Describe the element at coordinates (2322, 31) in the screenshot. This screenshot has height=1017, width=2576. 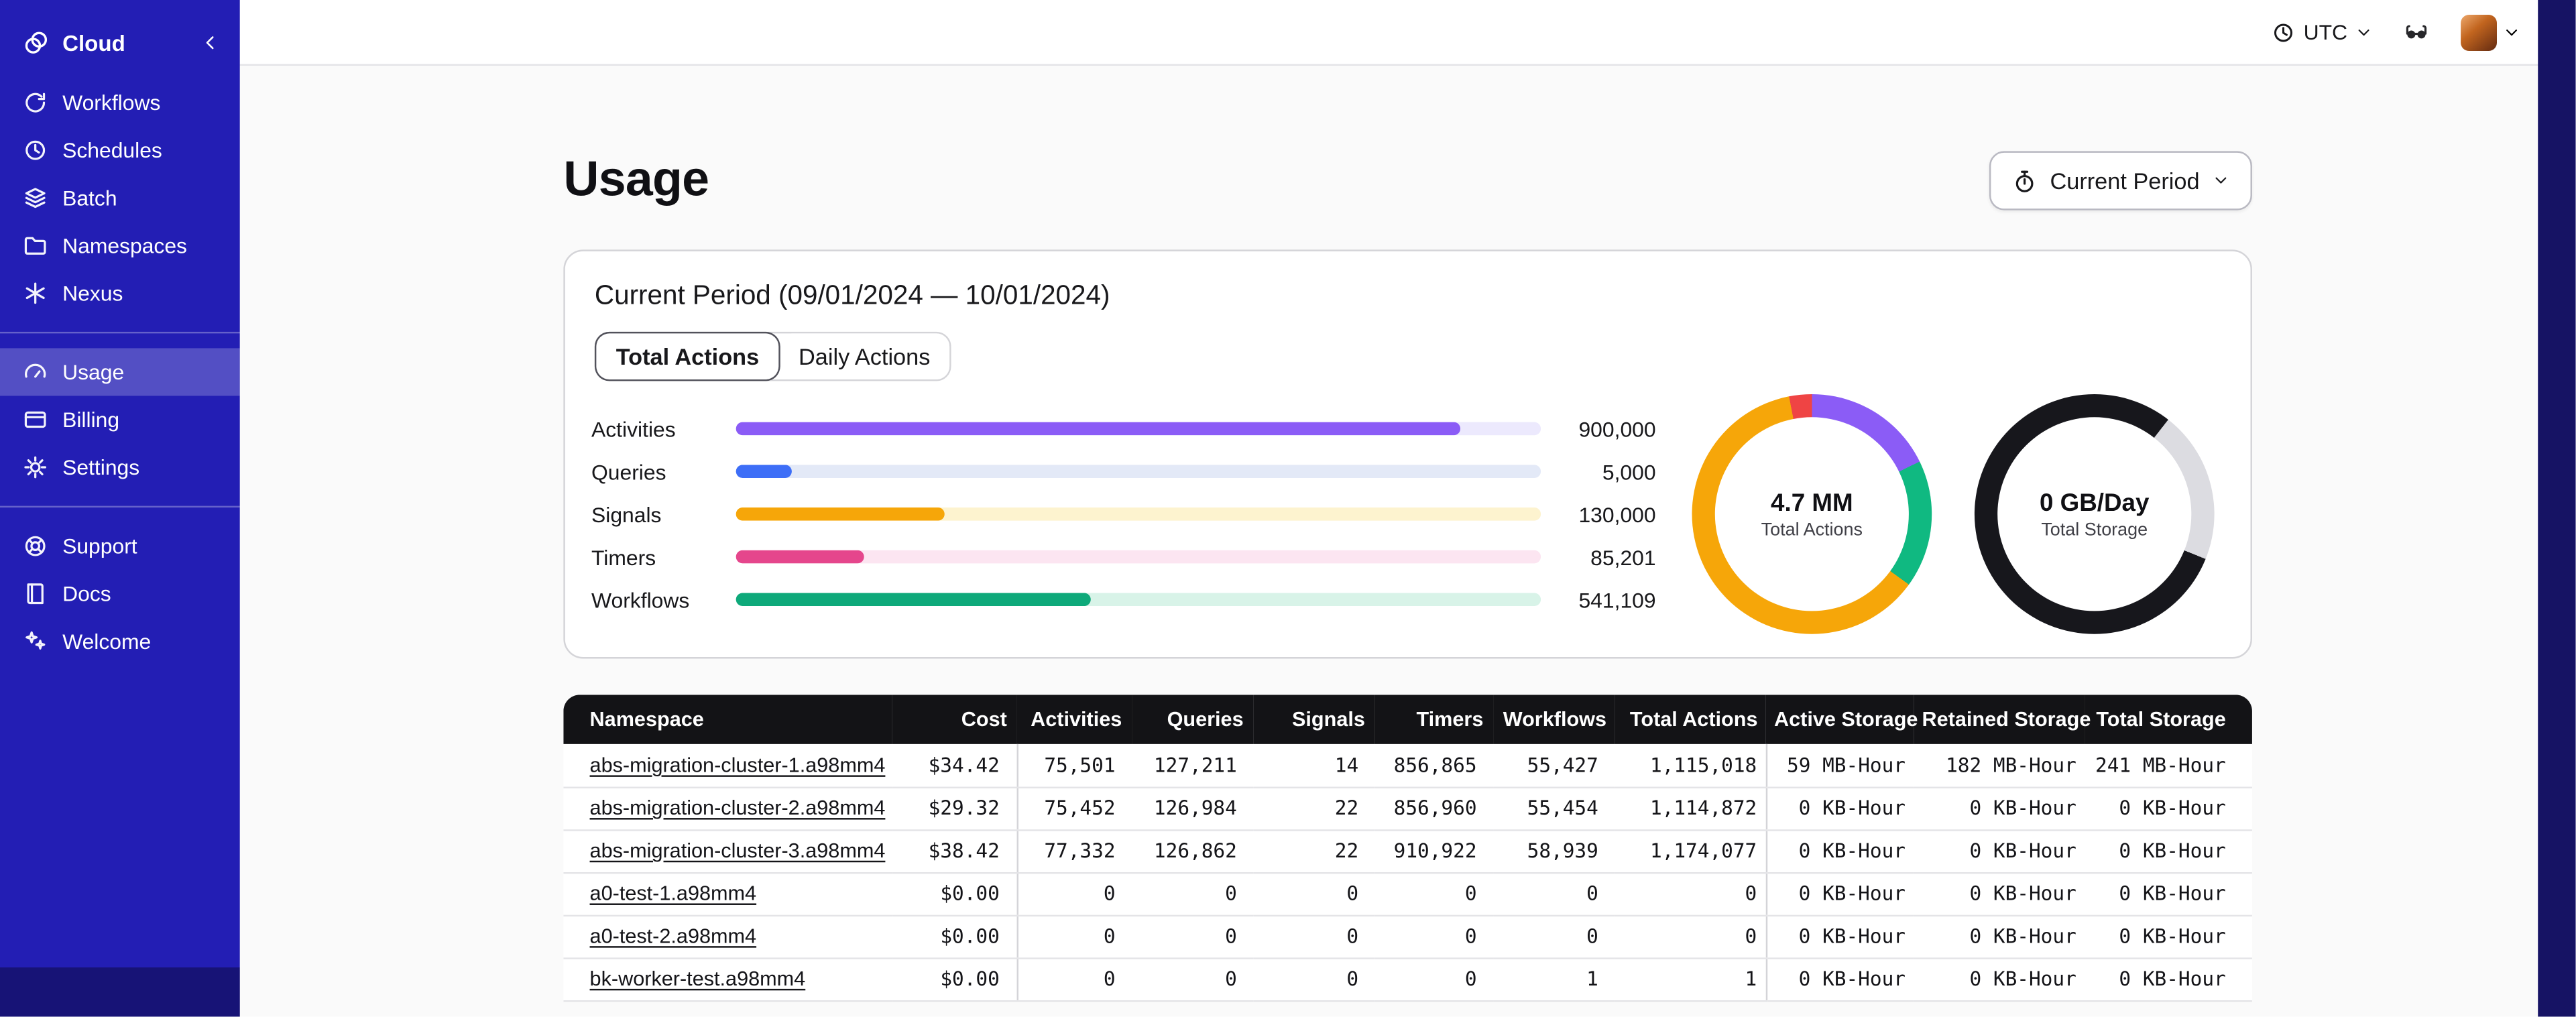
I see `timezone-selector: UTC` at that location.